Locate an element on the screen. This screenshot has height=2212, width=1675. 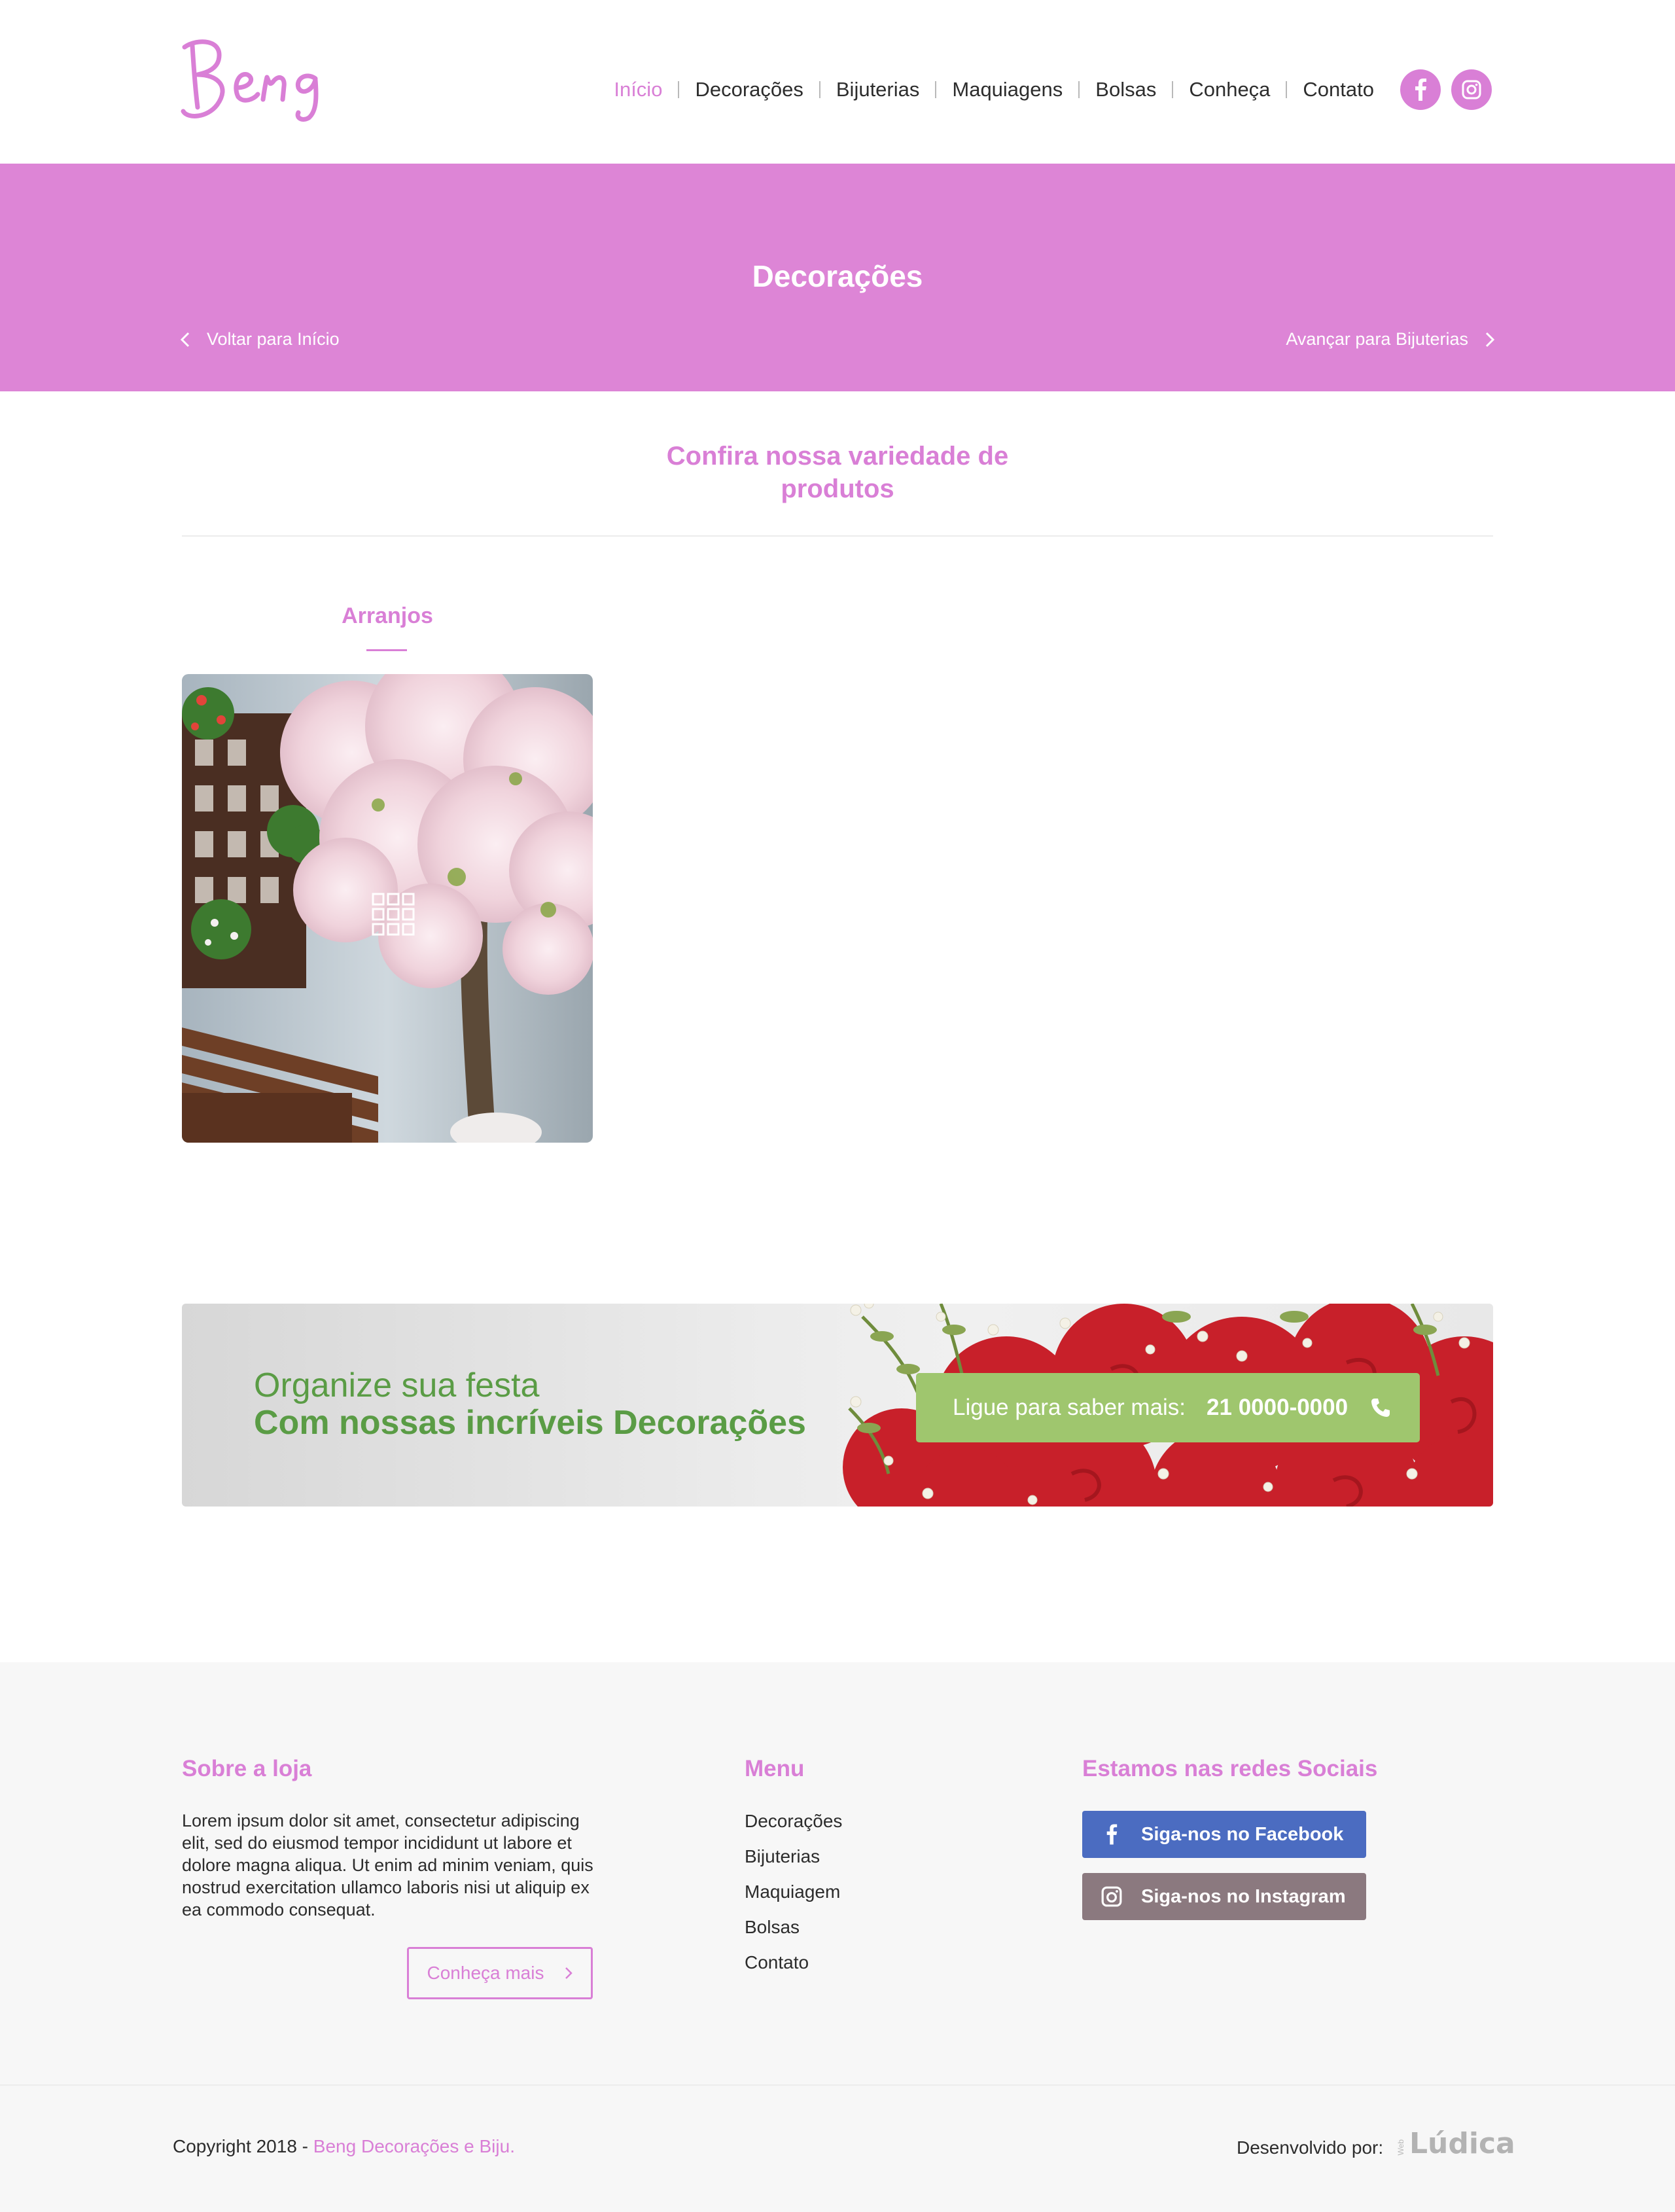
instagram-button: Siga-nos no Instagram is located at coordinates (1224, 1896).